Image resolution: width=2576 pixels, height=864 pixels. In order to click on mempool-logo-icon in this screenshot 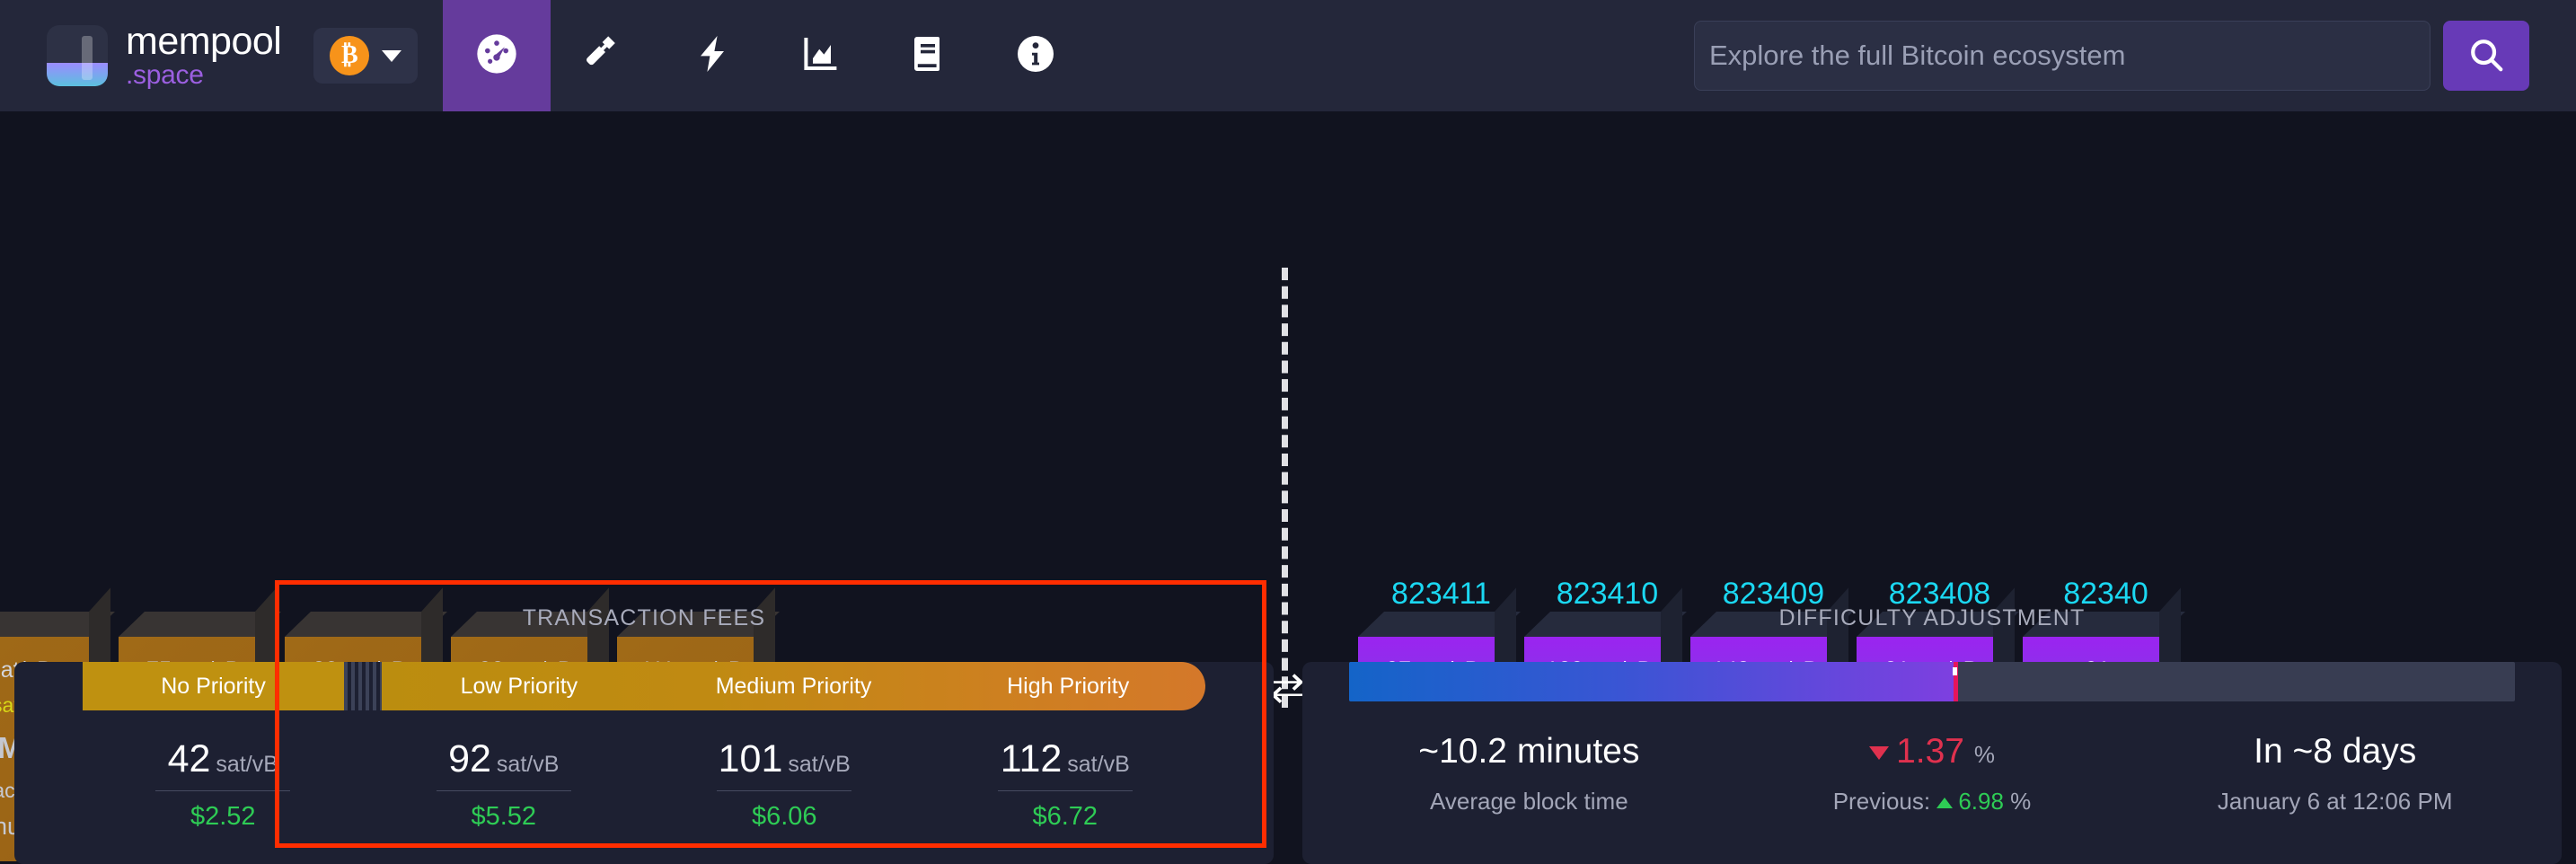, I will do `click(77, 55)`.